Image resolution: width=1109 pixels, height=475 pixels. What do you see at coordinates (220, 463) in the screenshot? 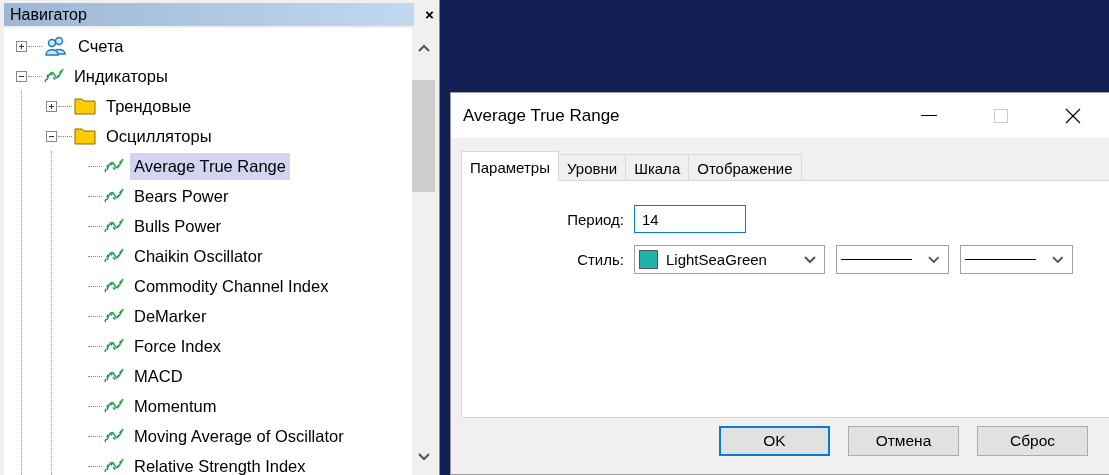
I see `tree-item: Relative Strength Index` at bounding box center [220, 463].